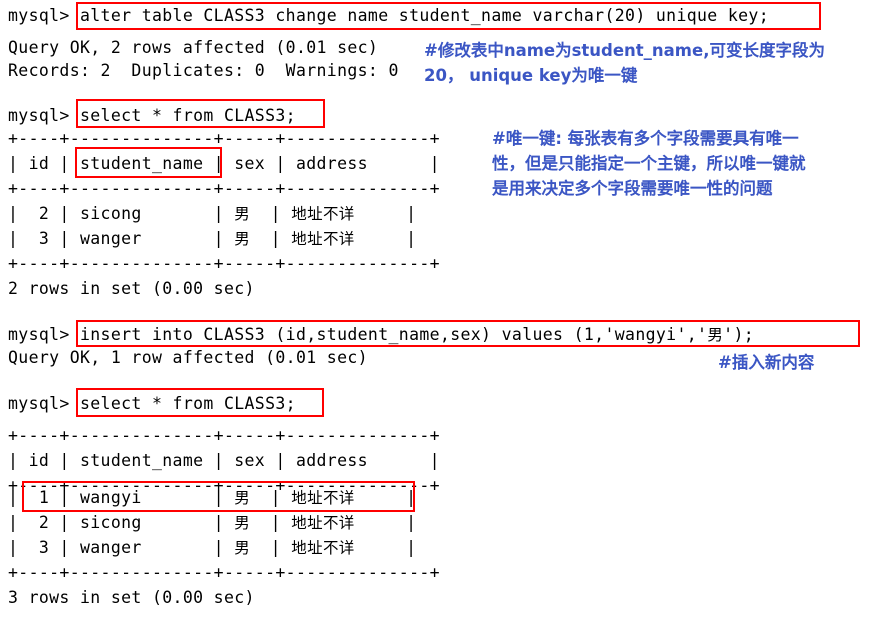 The width and height of the screenshot is (890, 621). I want to click on terminal-line-out-alter-1: Query OK, 2 rows affected (0.01 sec), so click(193, 47).